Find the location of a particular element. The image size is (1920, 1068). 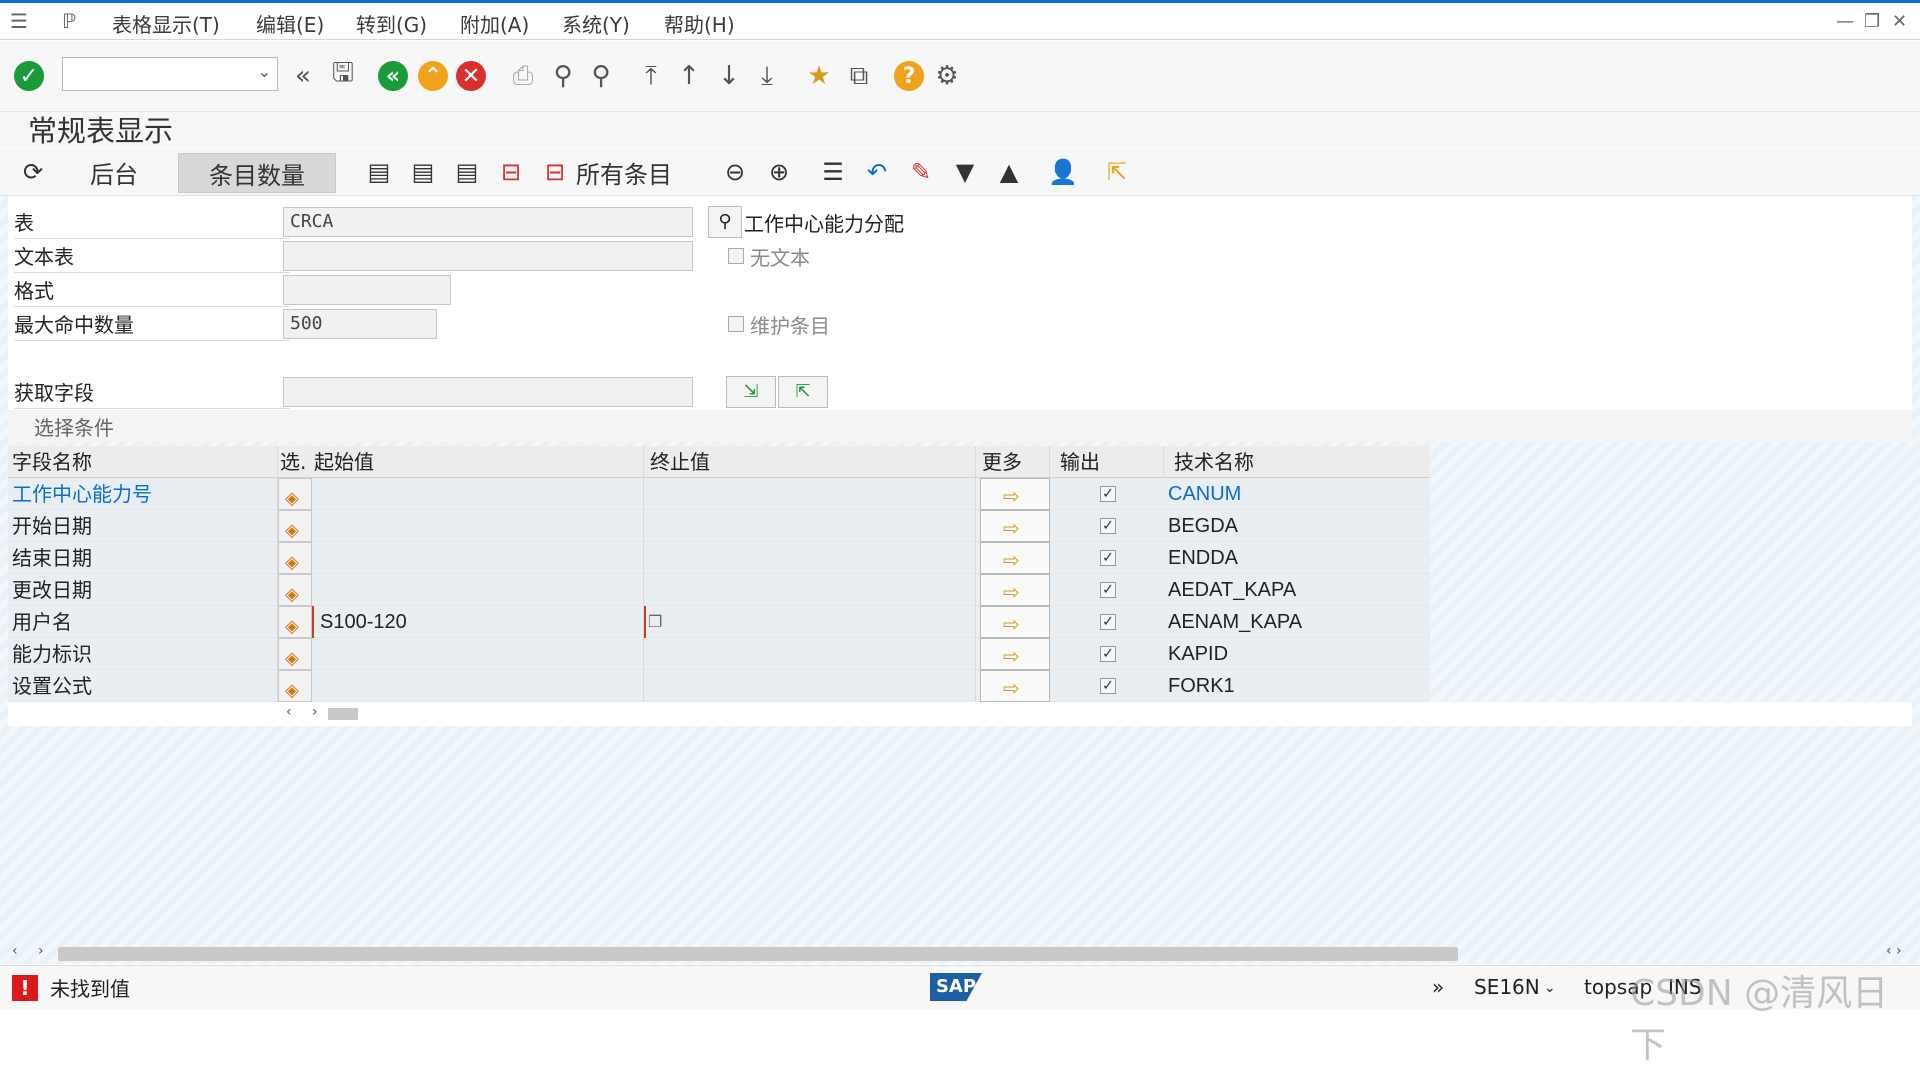

zoom-out-icon: ⊖ is located at coordinates (735, 172).